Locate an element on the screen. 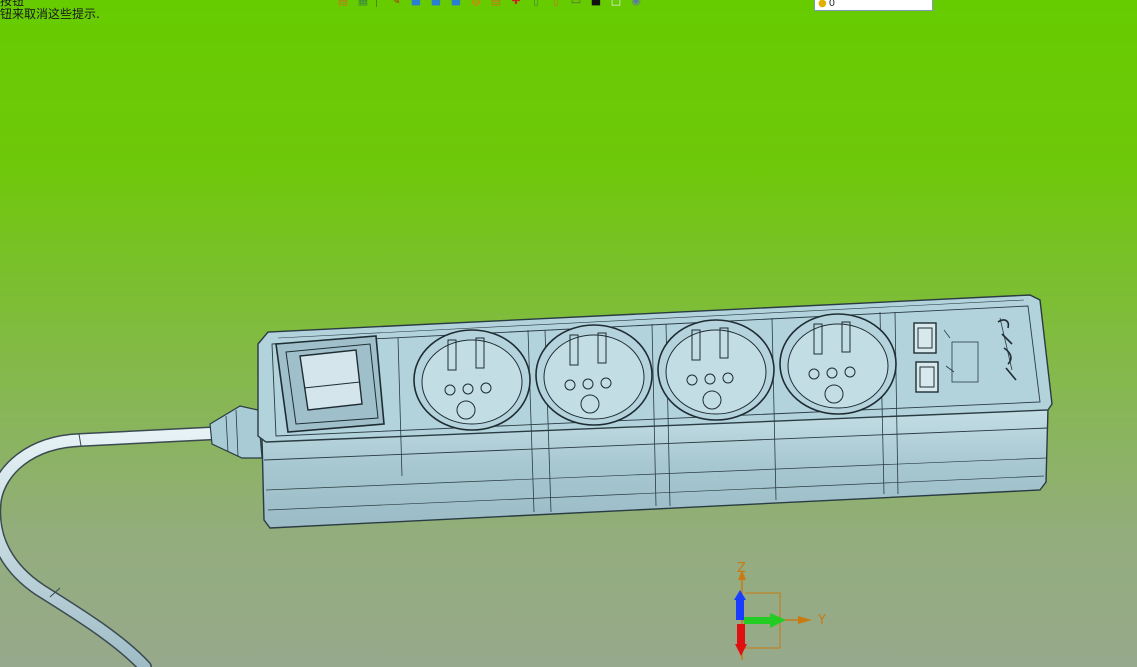  y-axis-label: Y is located at coordinates (821, 620).